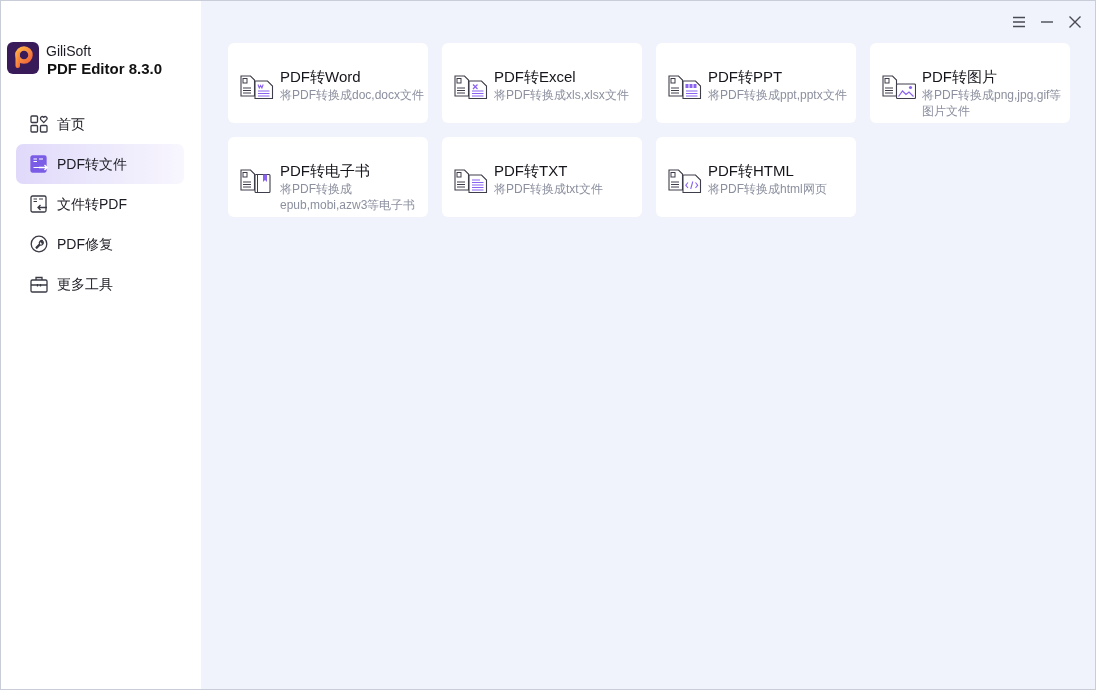  Describe the element at coordinates (69, 51) in the screenshot. I see `vendor-name: GiliSoft` at that location.